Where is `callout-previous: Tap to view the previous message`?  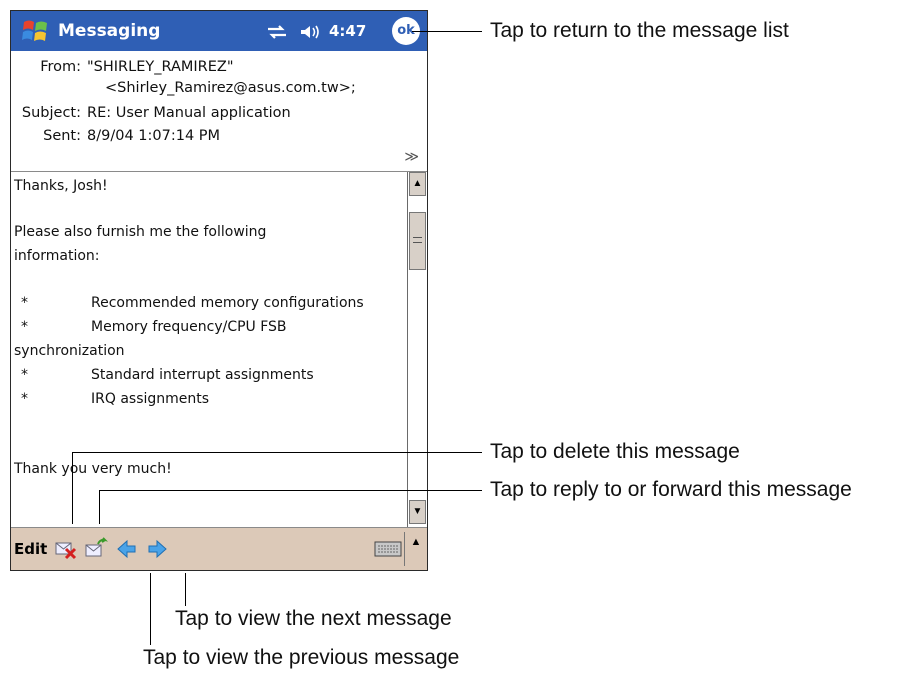 callout-previous: Tap to view the previous message is located at coordinates (301, 657).